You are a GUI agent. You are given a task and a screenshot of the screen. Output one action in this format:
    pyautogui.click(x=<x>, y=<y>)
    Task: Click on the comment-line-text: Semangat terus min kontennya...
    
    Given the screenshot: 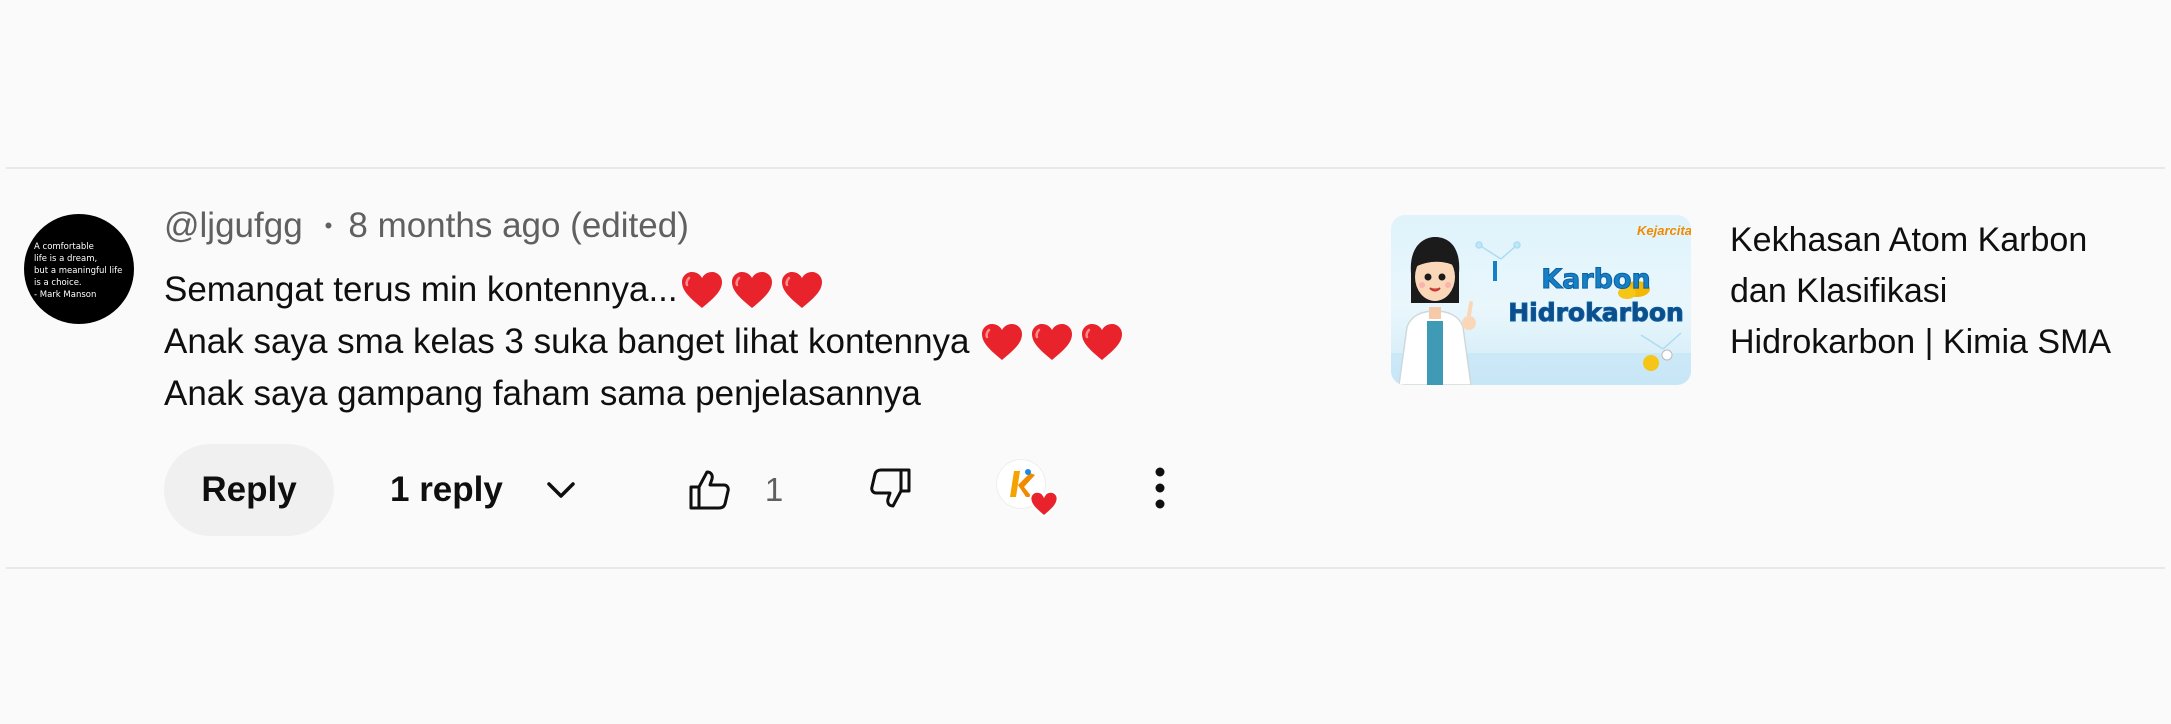 What is the action you would take?
    pyautogui.click(x=421, y=289)
    